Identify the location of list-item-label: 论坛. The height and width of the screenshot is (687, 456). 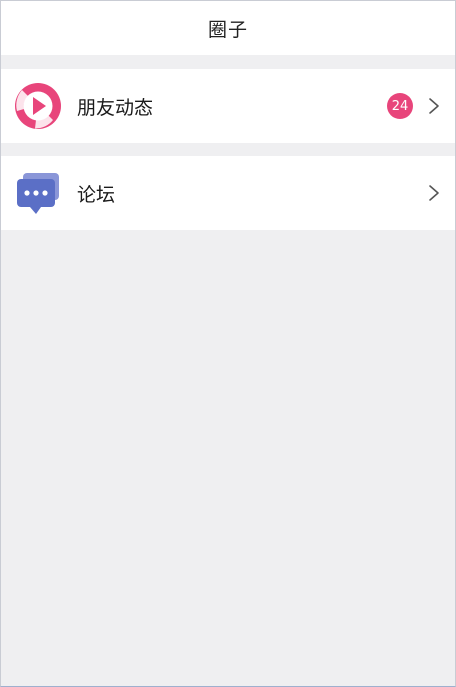
(96, 194).